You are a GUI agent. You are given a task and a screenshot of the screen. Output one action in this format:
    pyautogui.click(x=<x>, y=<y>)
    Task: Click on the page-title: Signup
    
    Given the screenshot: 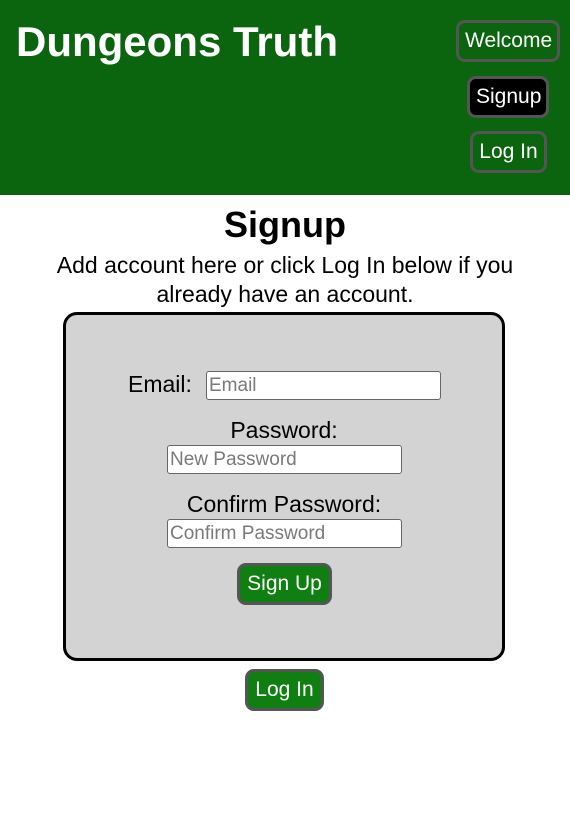 What is the action you would take?
    pyautogui.click(x=285, y=224)
    